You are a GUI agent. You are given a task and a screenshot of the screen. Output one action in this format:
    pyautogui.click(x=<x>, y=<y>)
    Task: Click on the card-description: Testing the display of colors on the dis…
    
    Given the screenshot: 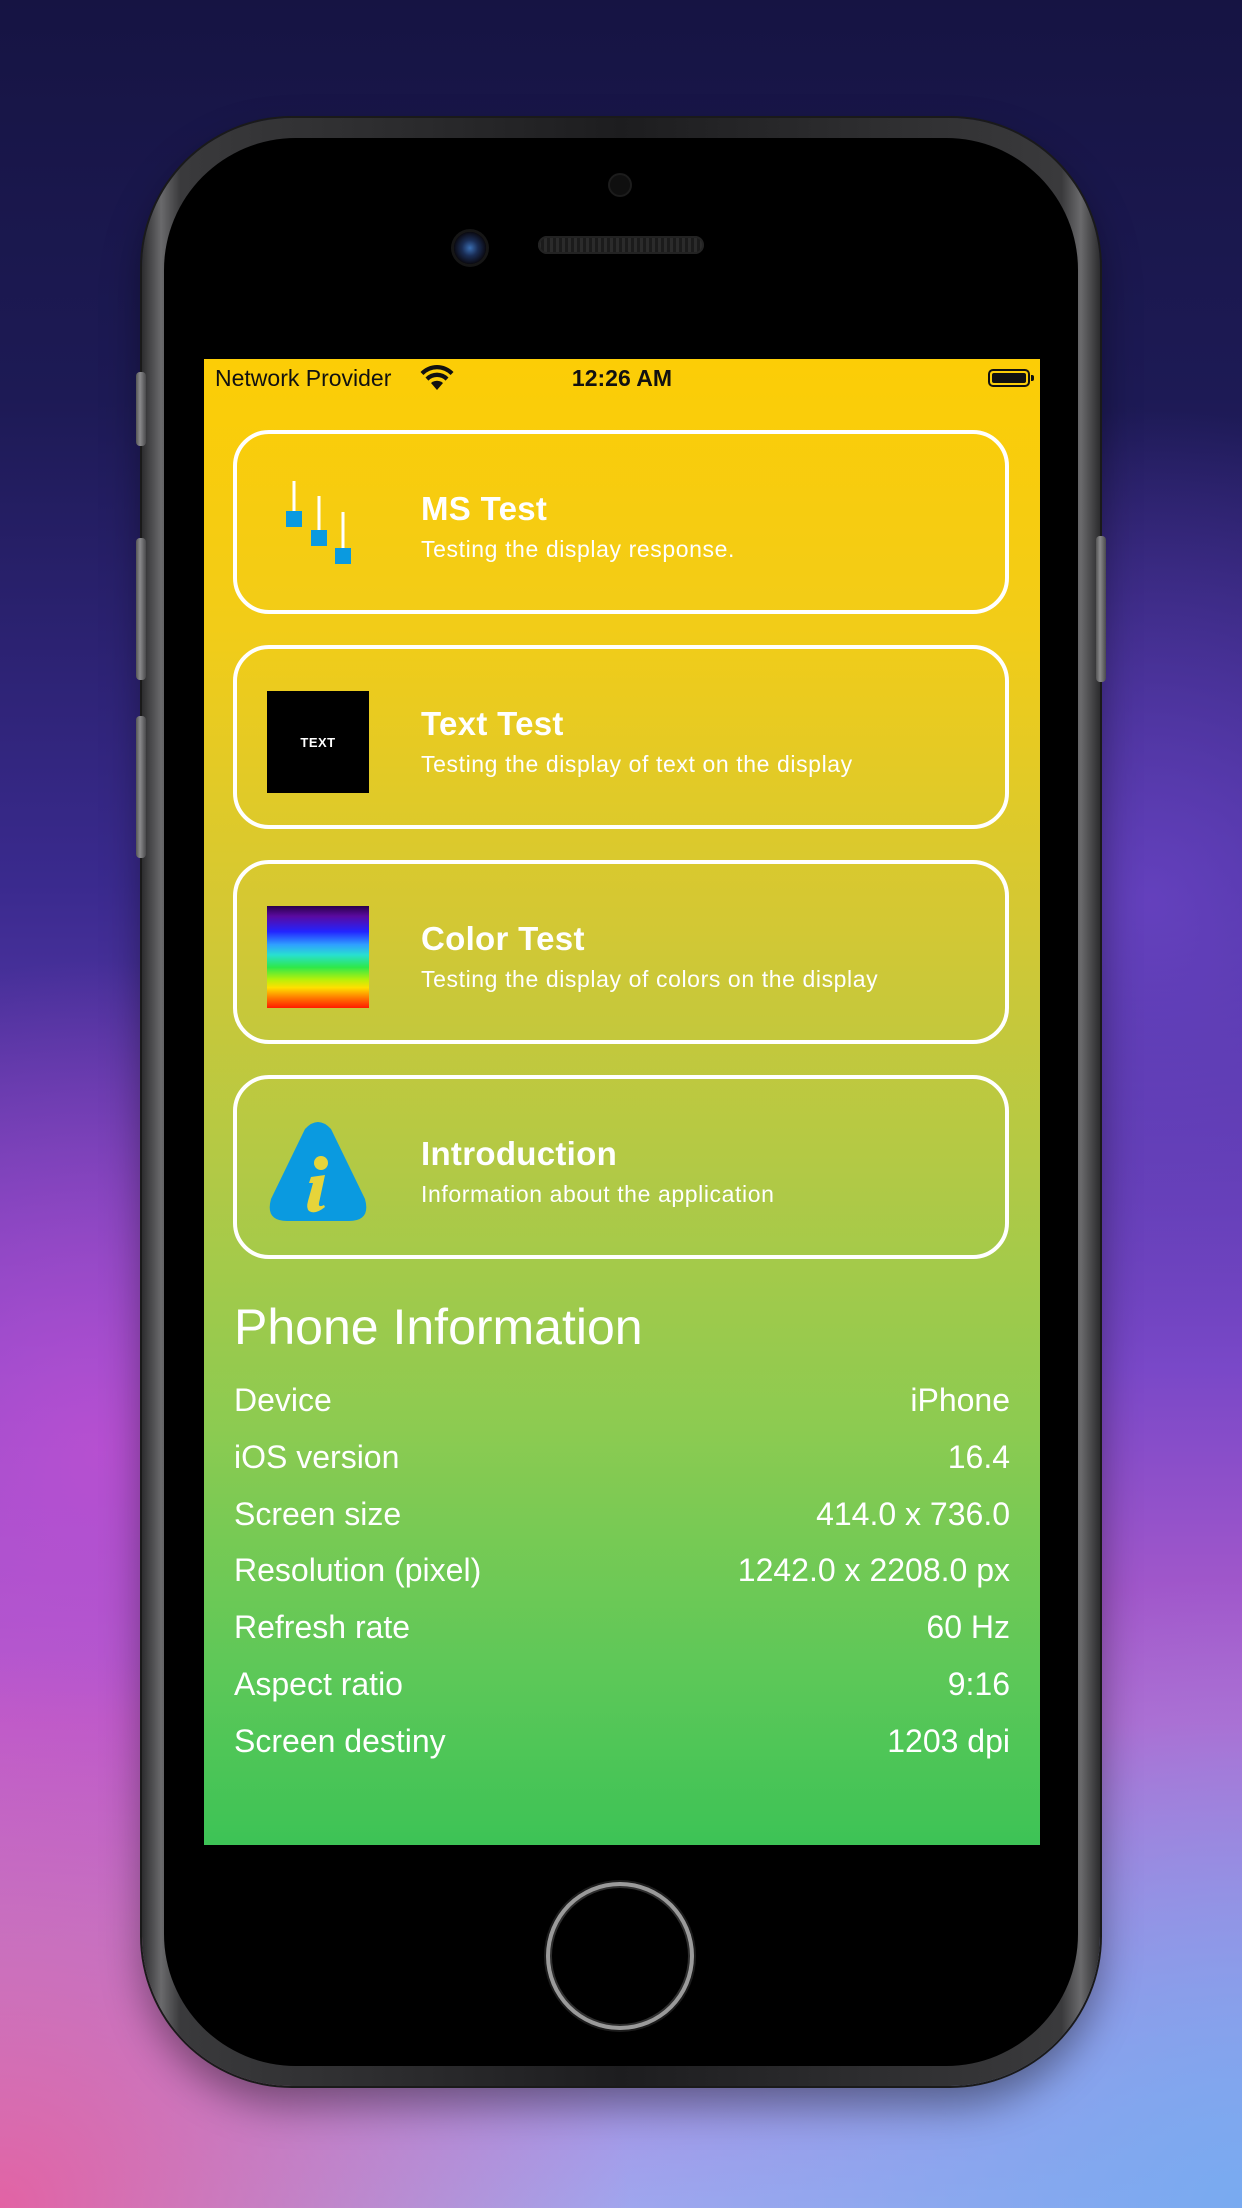 What is the action you would take?
    pyautogui.click(x=650, y=979)
    